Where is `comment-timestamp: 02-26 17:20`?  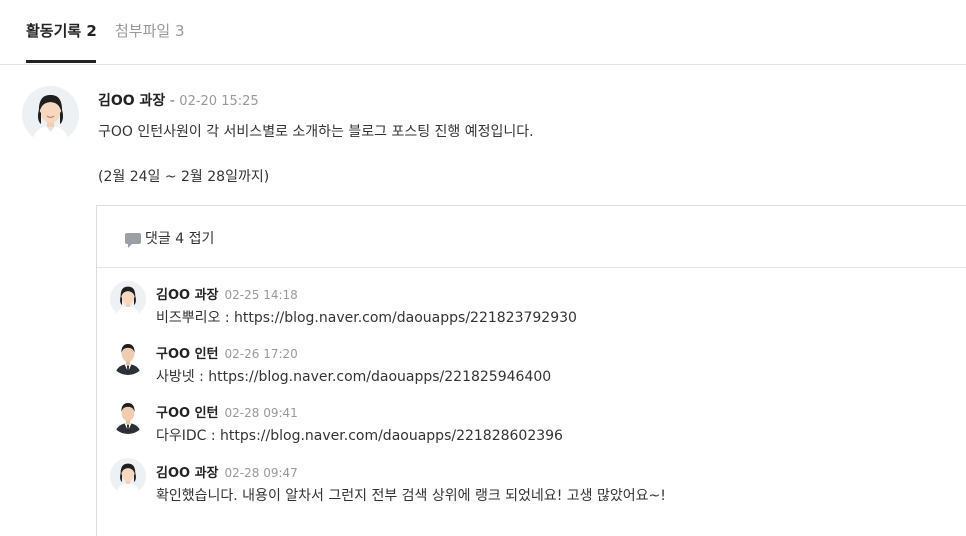 comment-timestamp: 02-26 17:20 is located at coordinates (261, 354).